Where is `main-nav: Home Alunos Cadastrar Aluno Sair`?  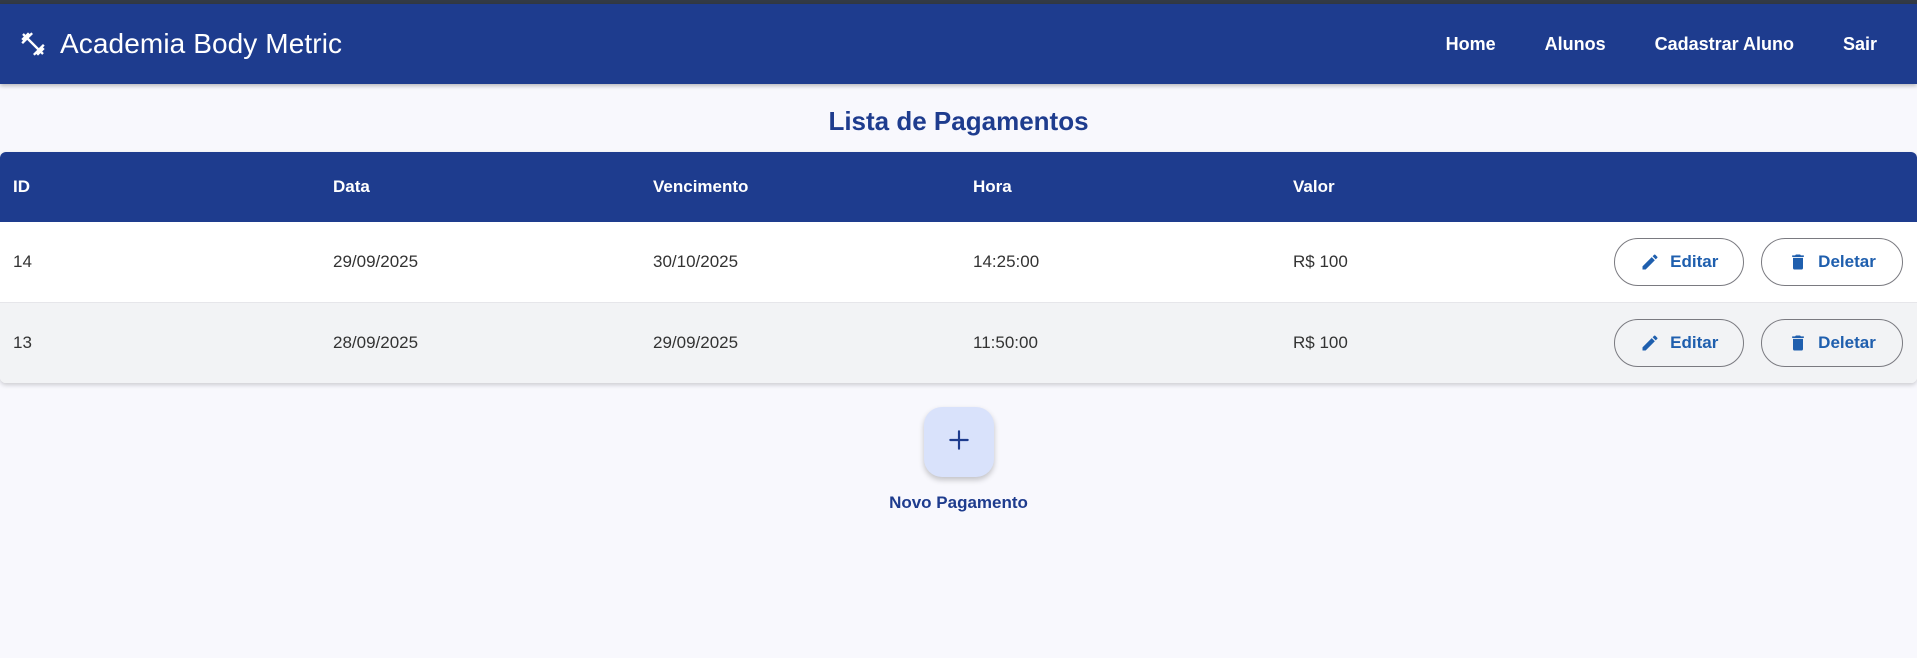 main-nav: Home Alunos Cadastrar Aluno Sair is located at coordinates (1657, 44).